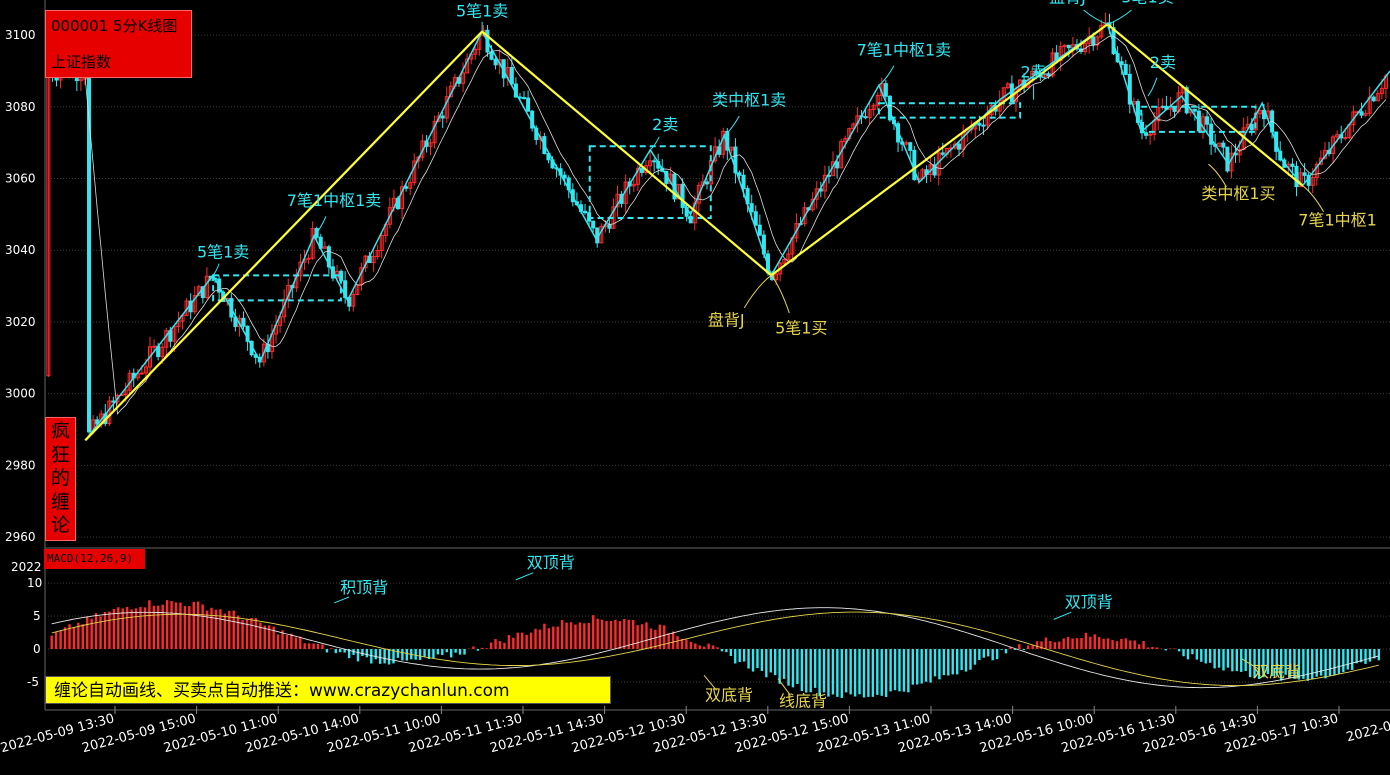 The height and width of the screenshot is (775, 1390). Describe the element at coordinates (1337, 220) in the screenshot. I see `annotation-label: 7笔1中枢1` at that location.